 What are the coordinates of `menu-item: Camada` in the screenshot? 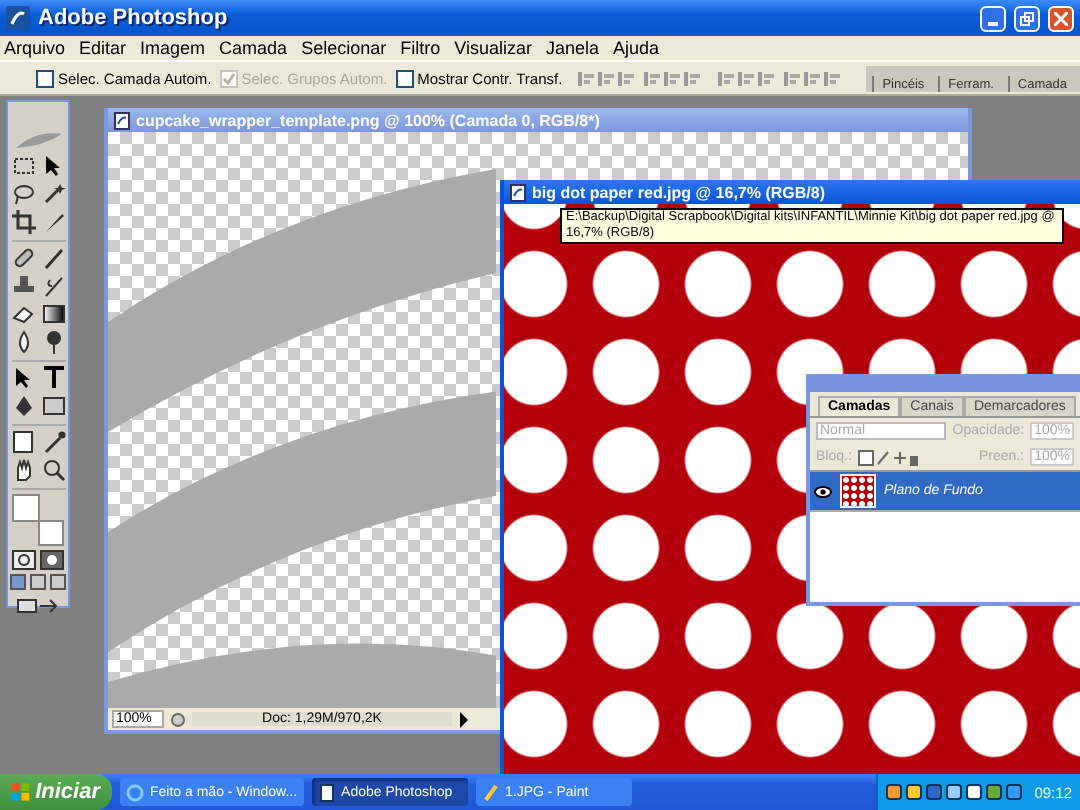 It's located at (253, 48).